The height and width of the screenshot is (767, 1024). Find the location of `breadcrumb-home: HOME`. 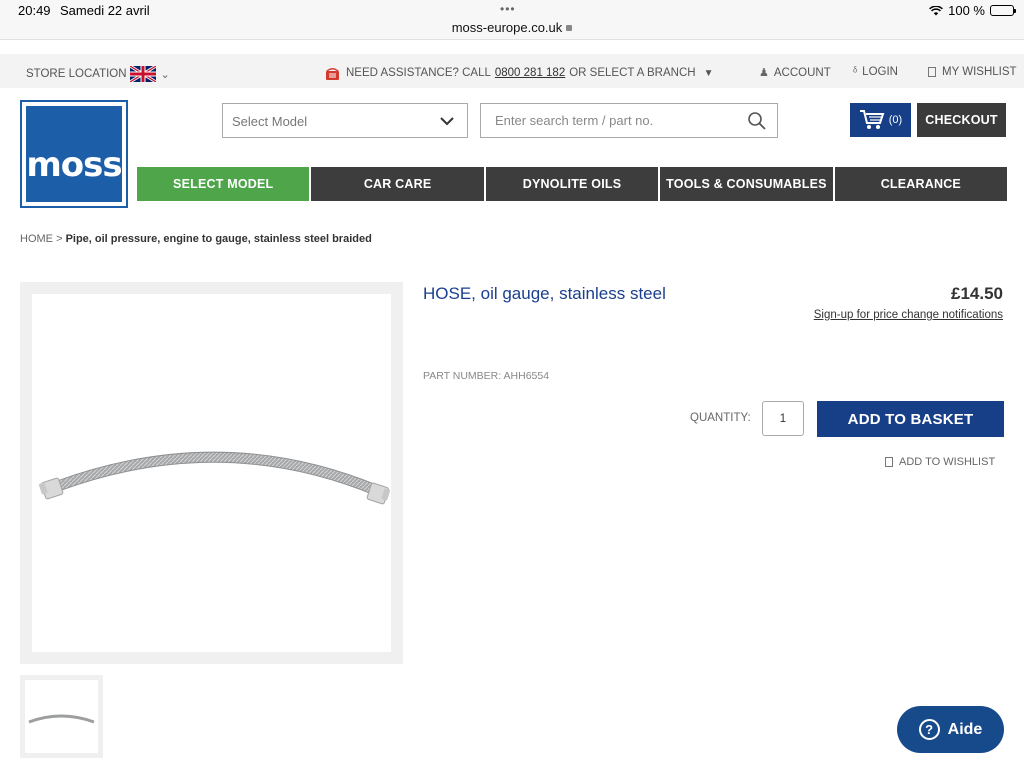

breadcrumb-home: HOME is located at coordinates (36, 239).